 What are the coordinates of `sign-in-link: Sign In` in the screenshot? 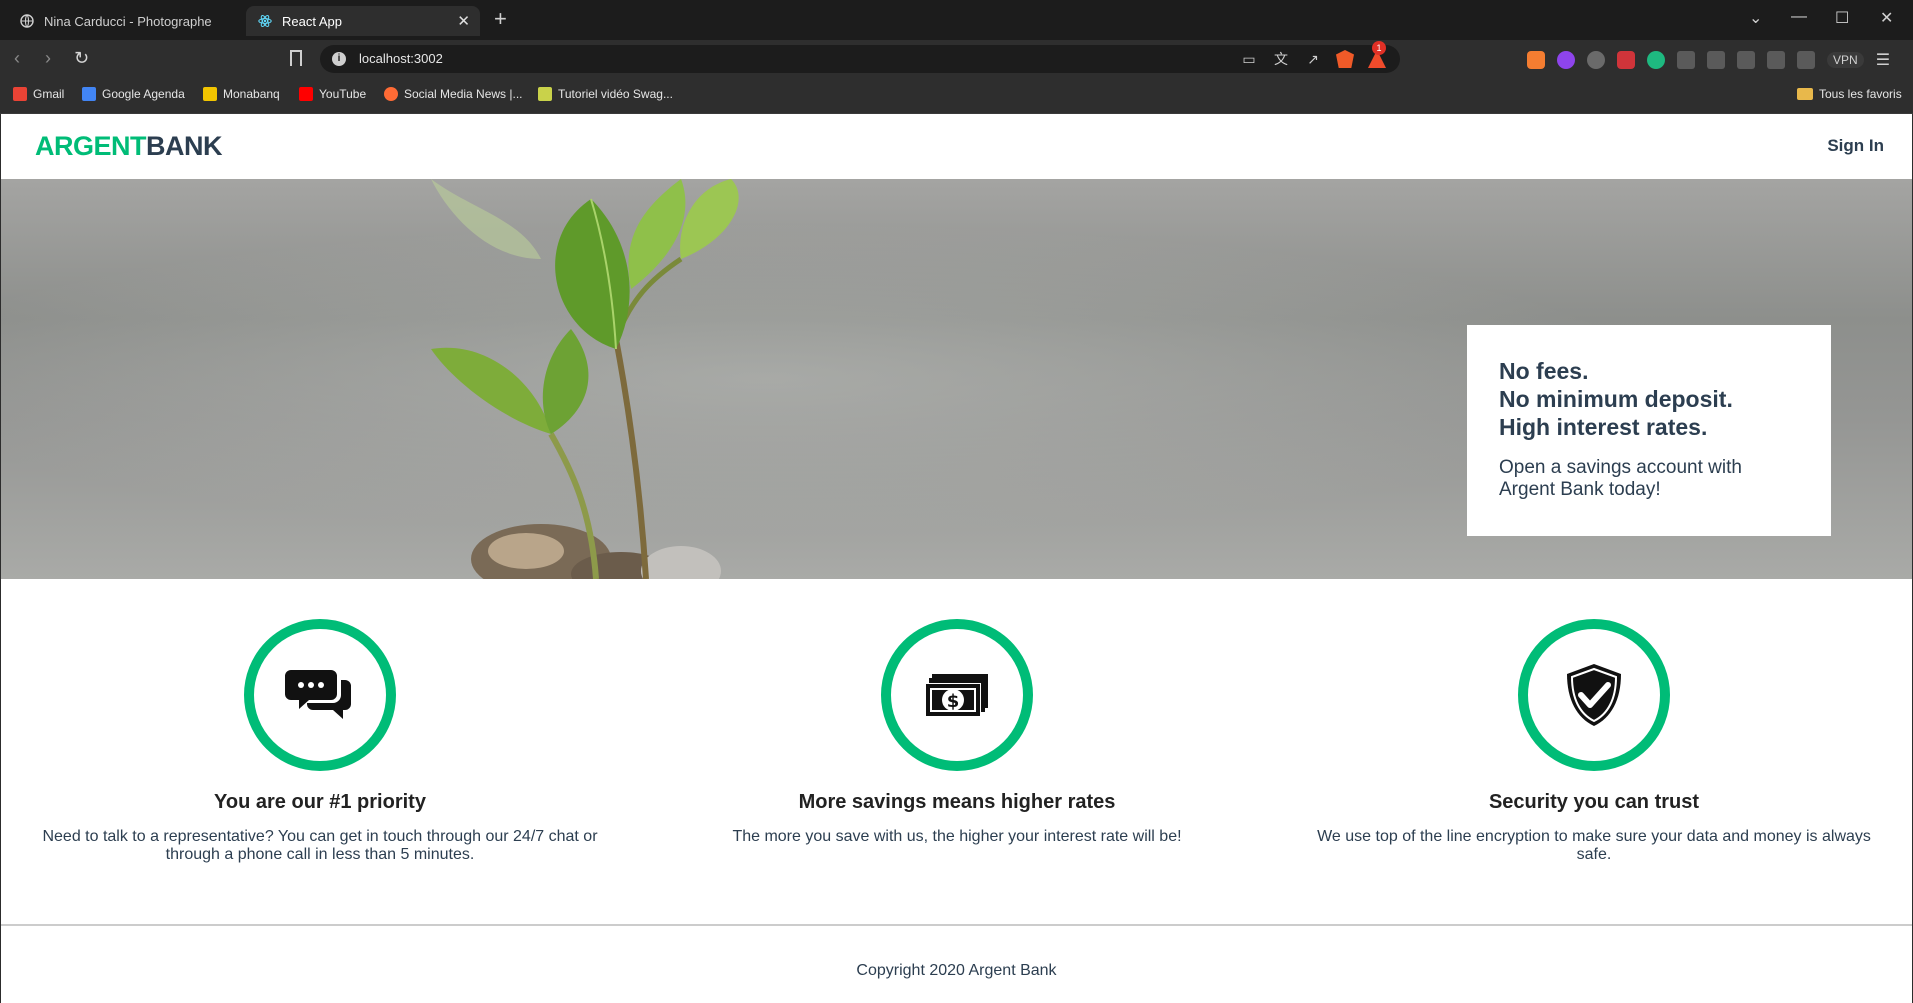 It's located at (1855, 146).